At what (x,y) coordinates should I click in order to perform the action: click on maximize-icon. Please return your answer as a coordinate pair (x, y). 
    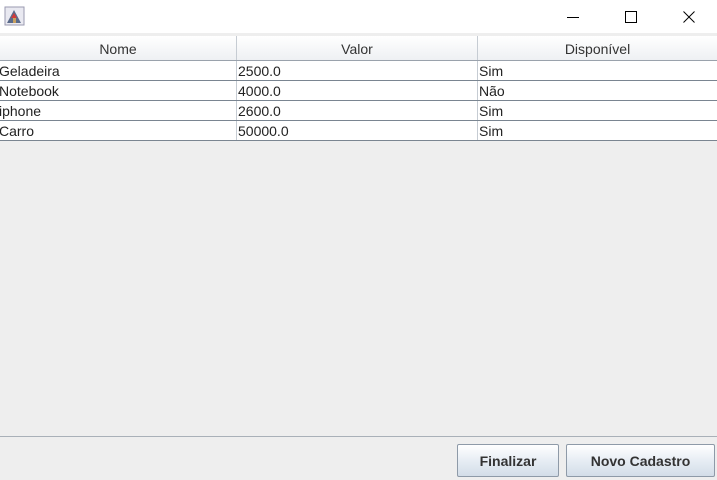
    Looking at the image, I should click on (631, 16).